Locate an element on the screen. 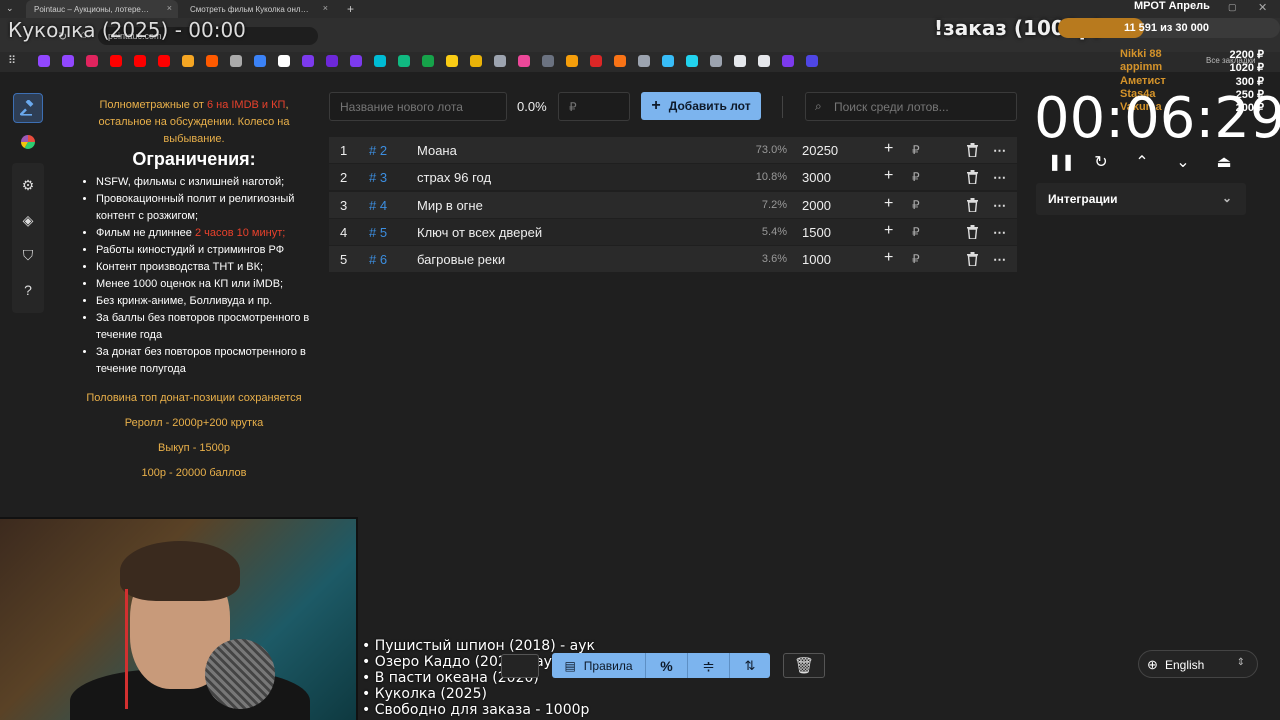 This screenshot has width=1280, height=720. new-lot-amount-input is located at coordinates (594, 106).